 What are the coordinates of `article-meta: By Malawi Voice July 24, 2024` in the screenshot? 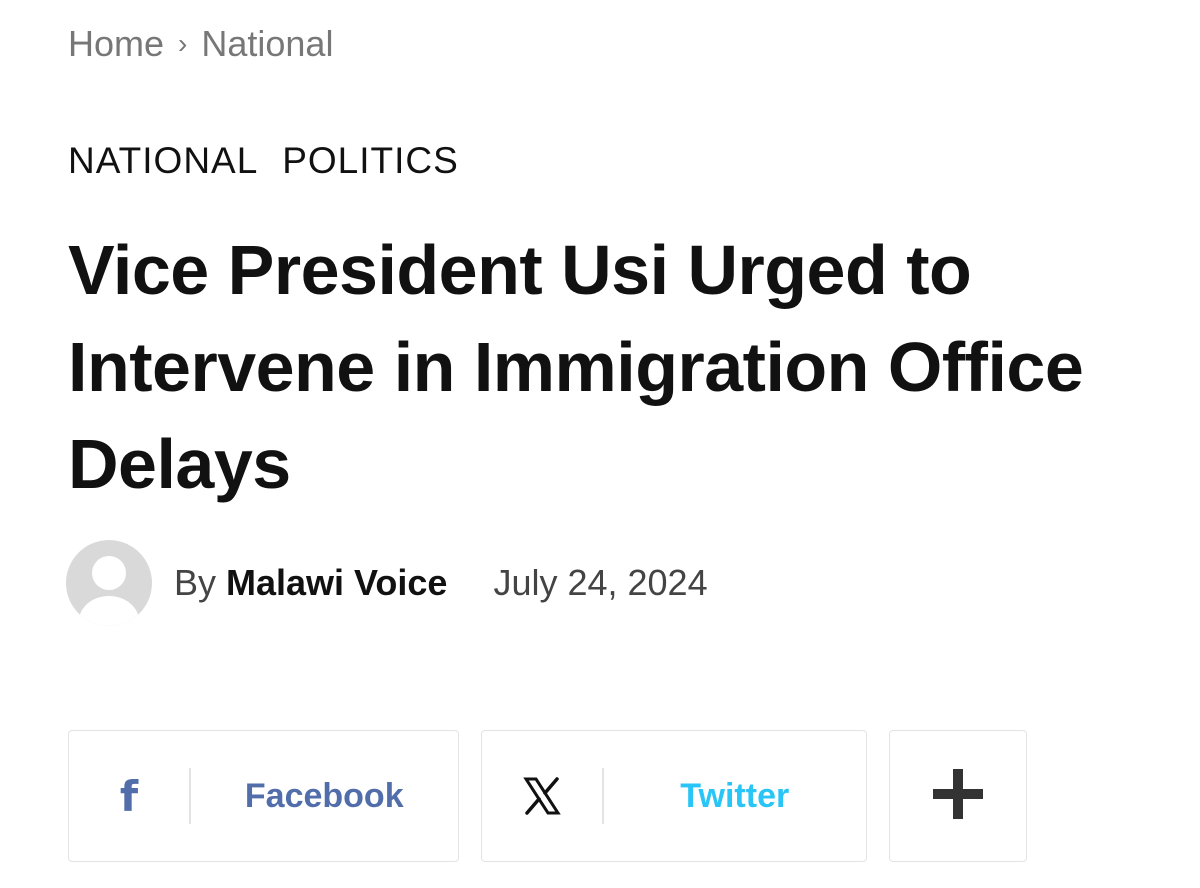 It's located at (387, 583).